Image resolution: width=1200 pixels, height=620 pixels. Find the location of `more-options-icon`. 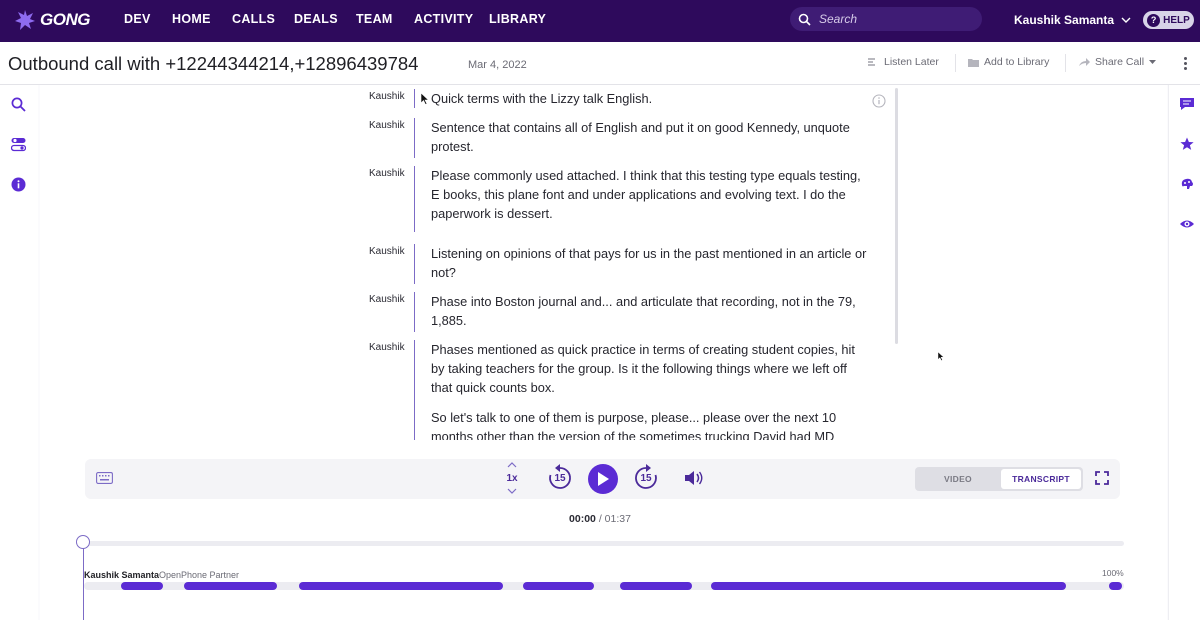

more-options-icon is located at coordinates (1185, 63).